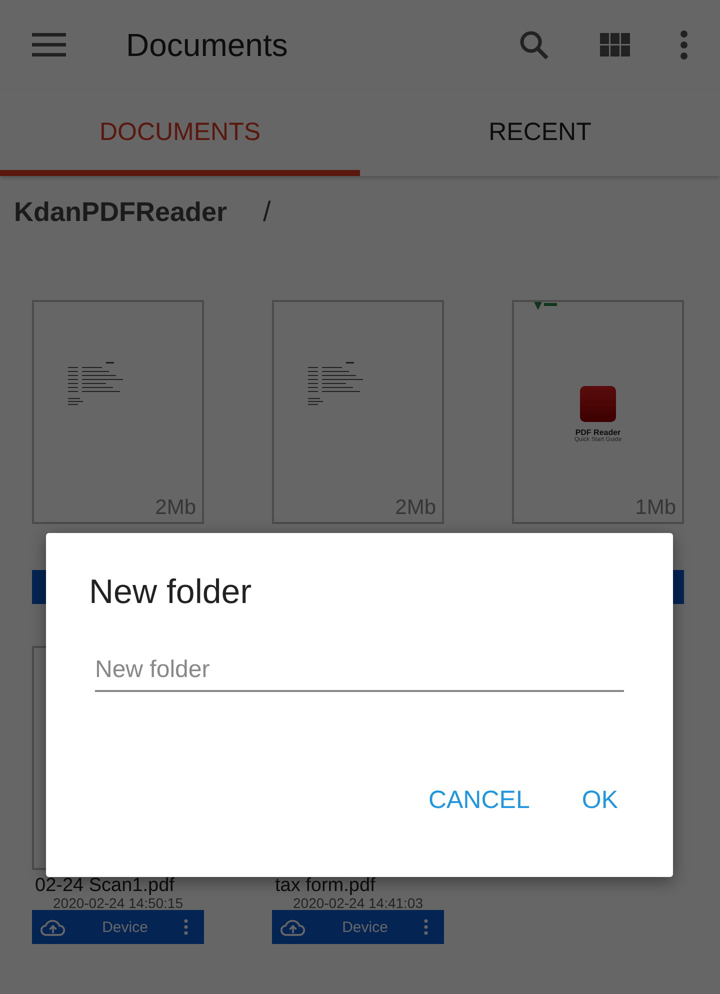  Describe the element at coordinates (615, 45) in the screenshot. I see `grid-view-icon` at that location.